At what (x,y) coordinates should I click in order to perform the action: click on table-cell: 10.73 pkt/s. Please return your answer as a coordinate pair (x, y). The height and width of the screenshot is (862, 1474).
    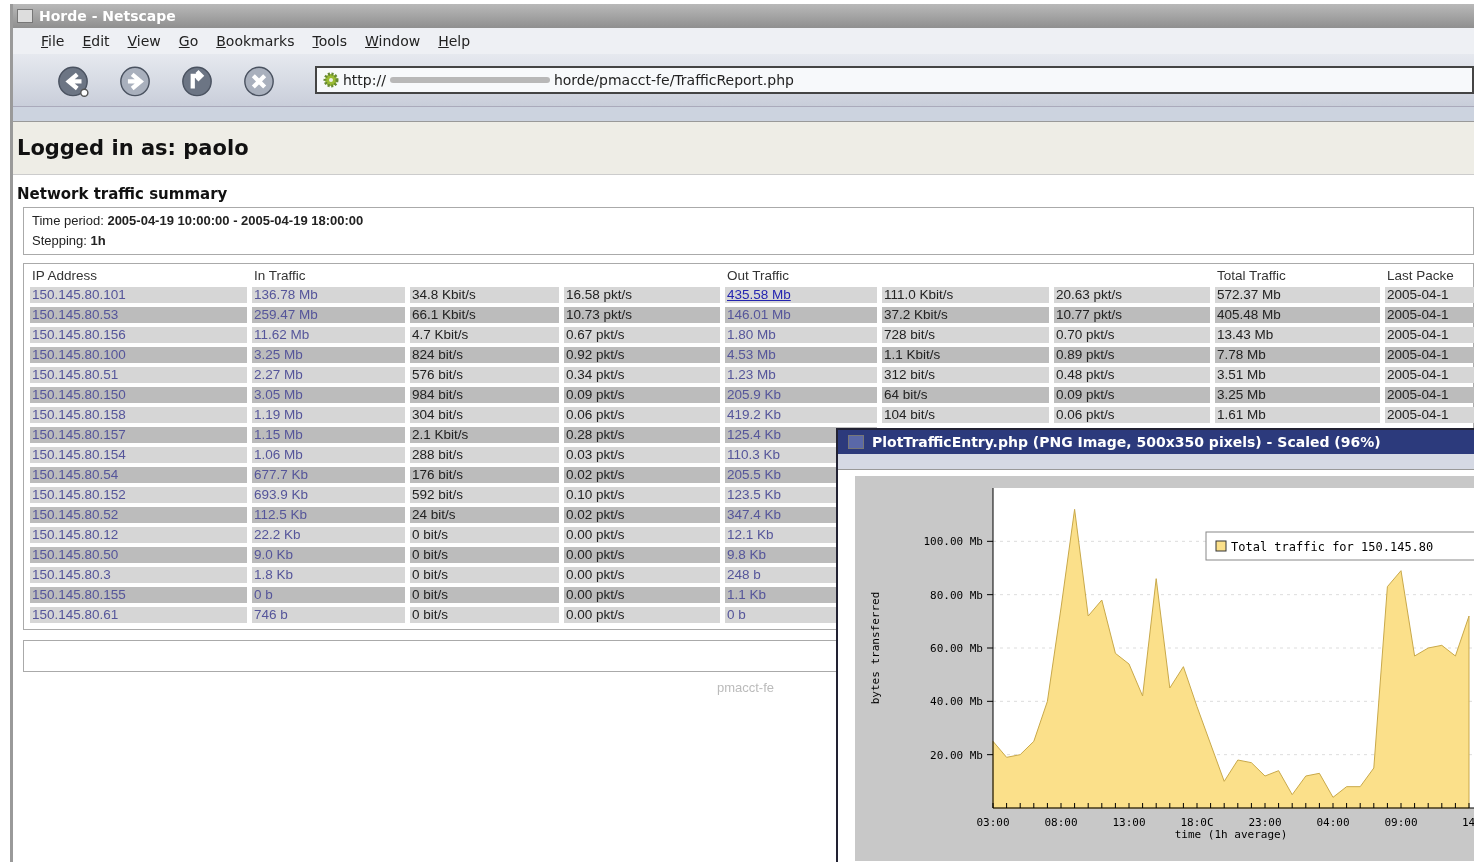
    Looking at the image, I should click on (642, 315).